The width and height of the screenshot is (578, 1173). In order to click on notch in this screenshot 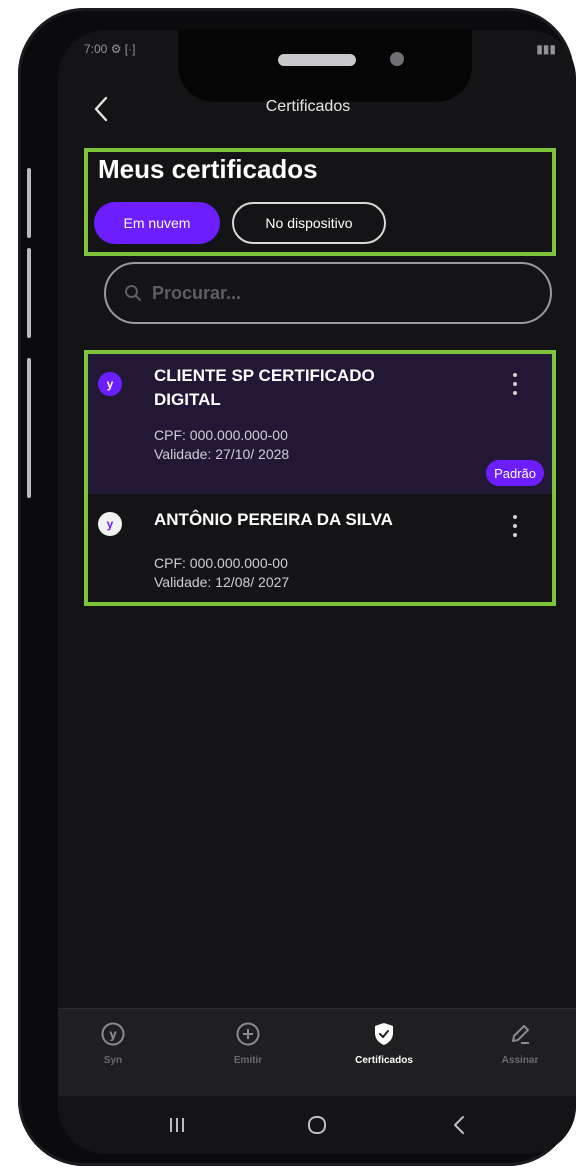, I will do `click(325, 66)`.